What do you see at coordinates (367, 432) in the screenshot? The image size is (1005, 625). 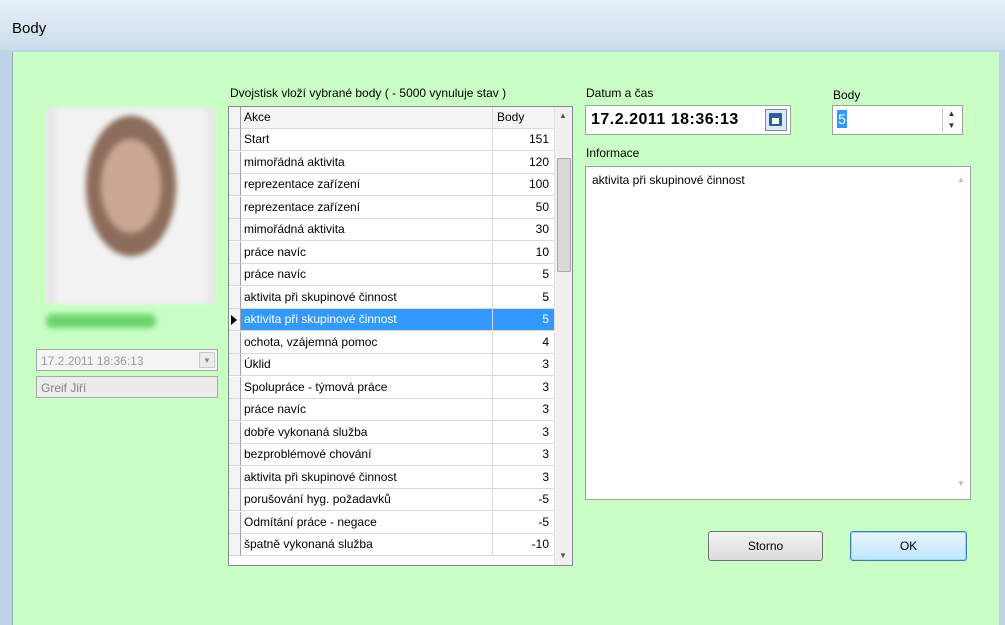 I see `cell-action: dobře vykonaná služba` at bounding box center [367, 432].